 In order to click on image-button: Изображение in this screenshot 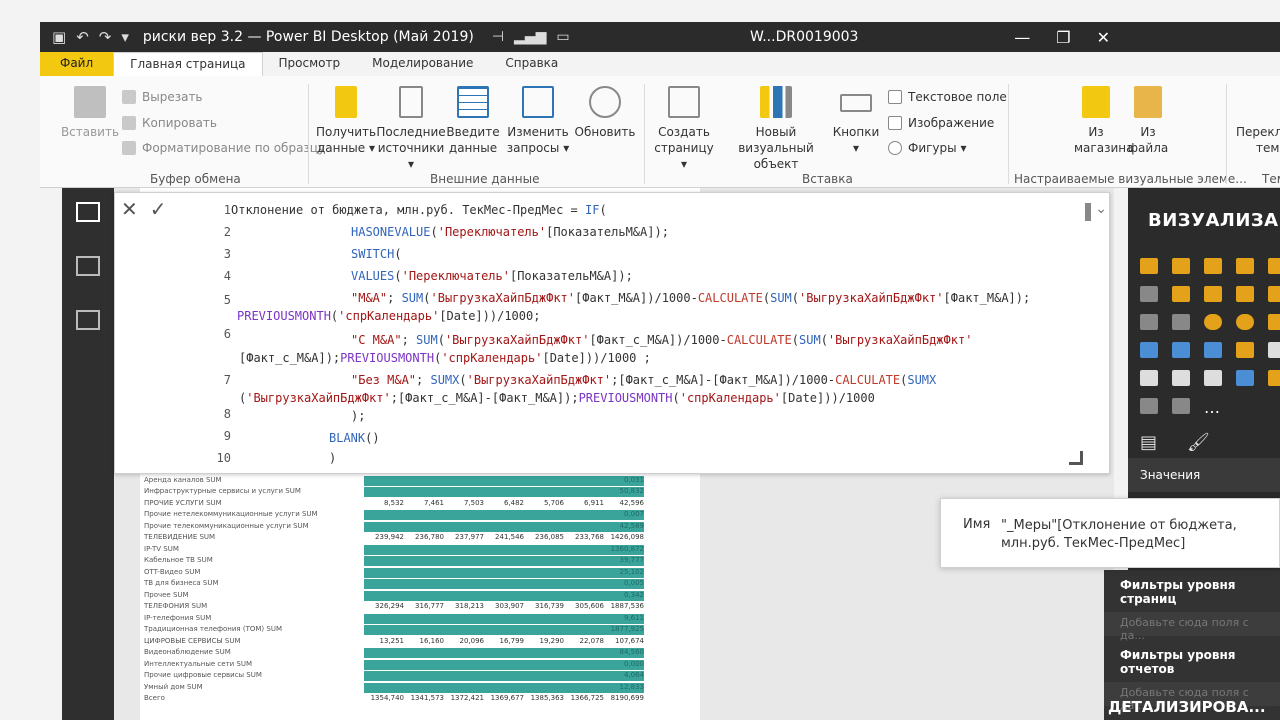, I will do `click(941, 123)`.